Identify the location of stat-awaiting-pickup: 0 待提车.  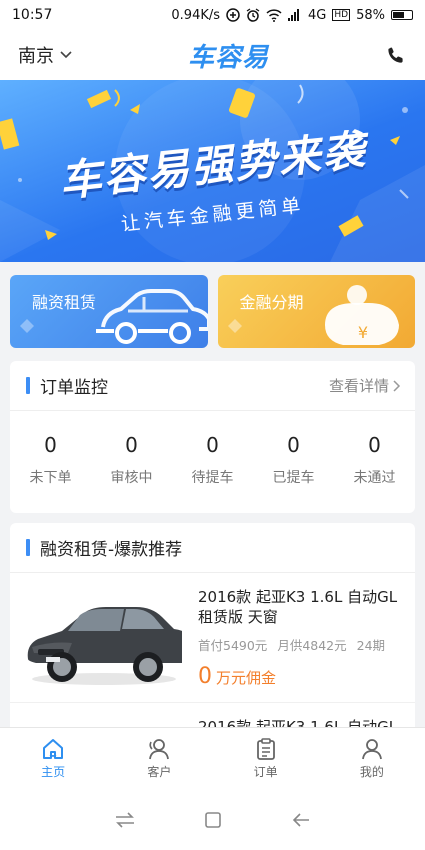
(213, 460).